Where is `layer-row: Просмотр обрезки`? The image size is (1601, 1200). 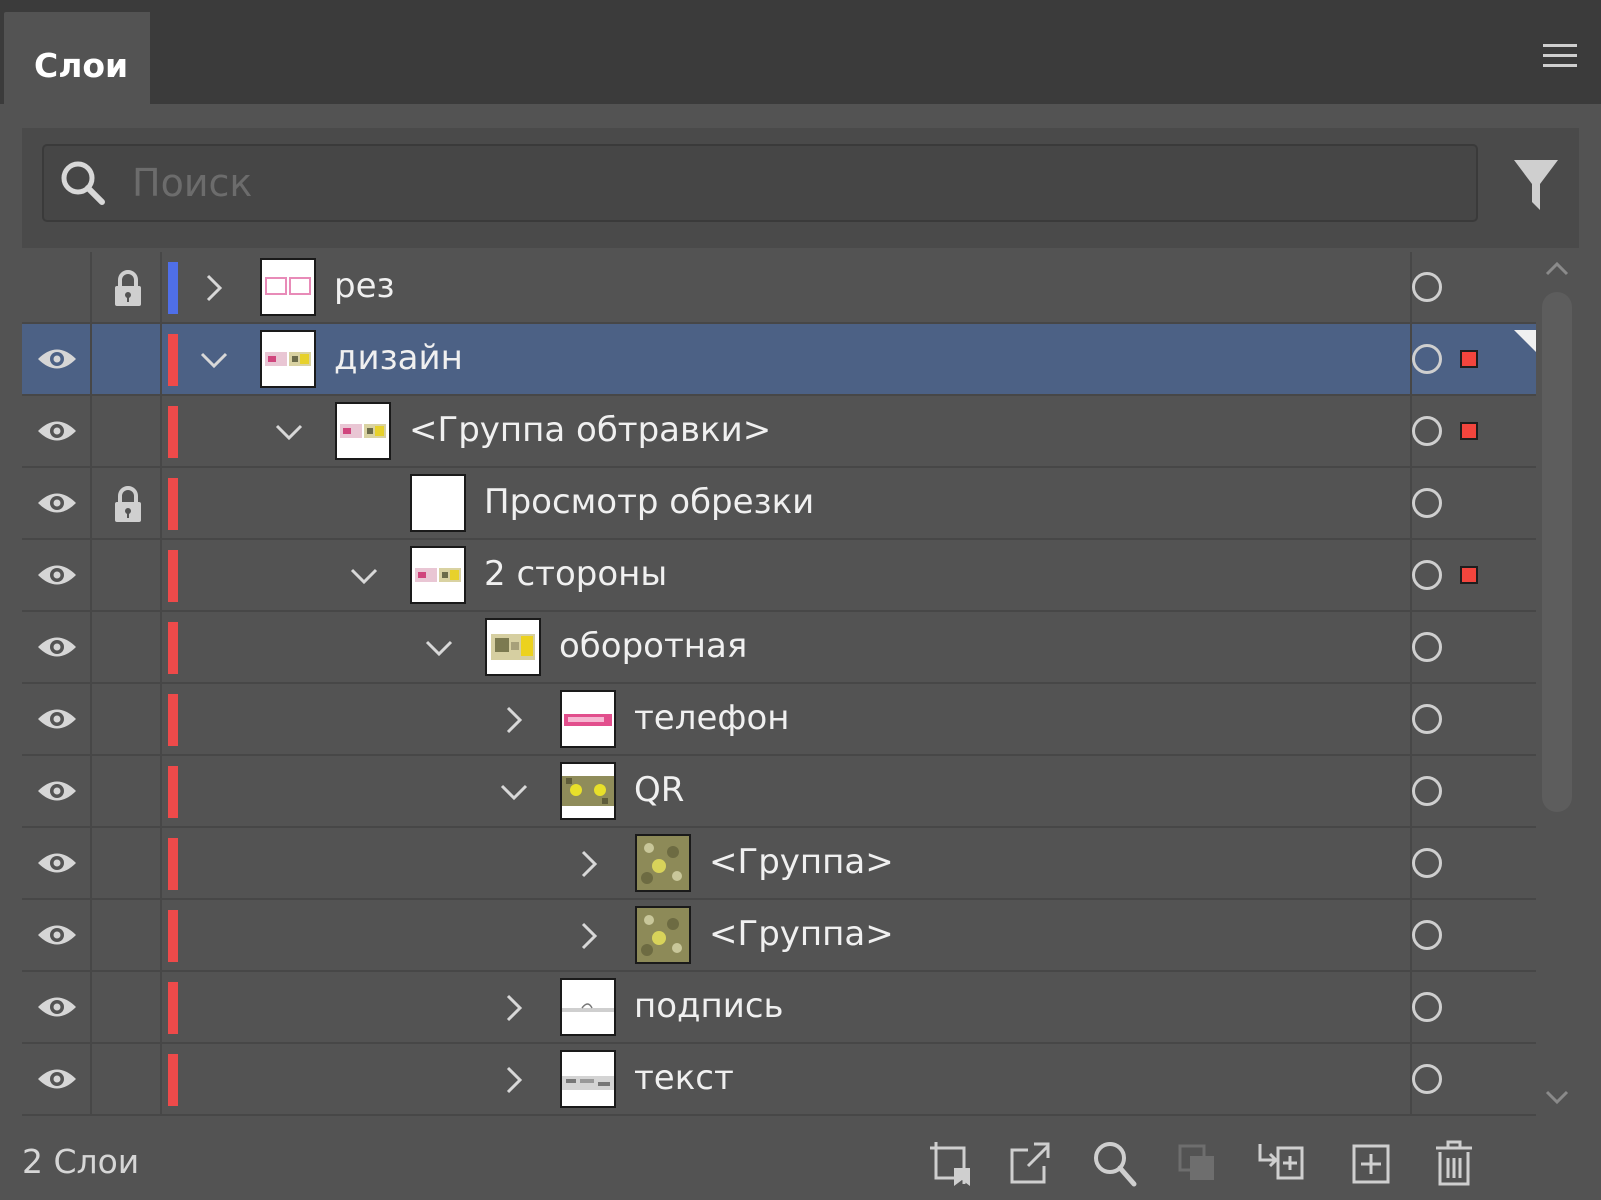 layer-row: Просмотр обрезки is located at coordinates (781, 504).